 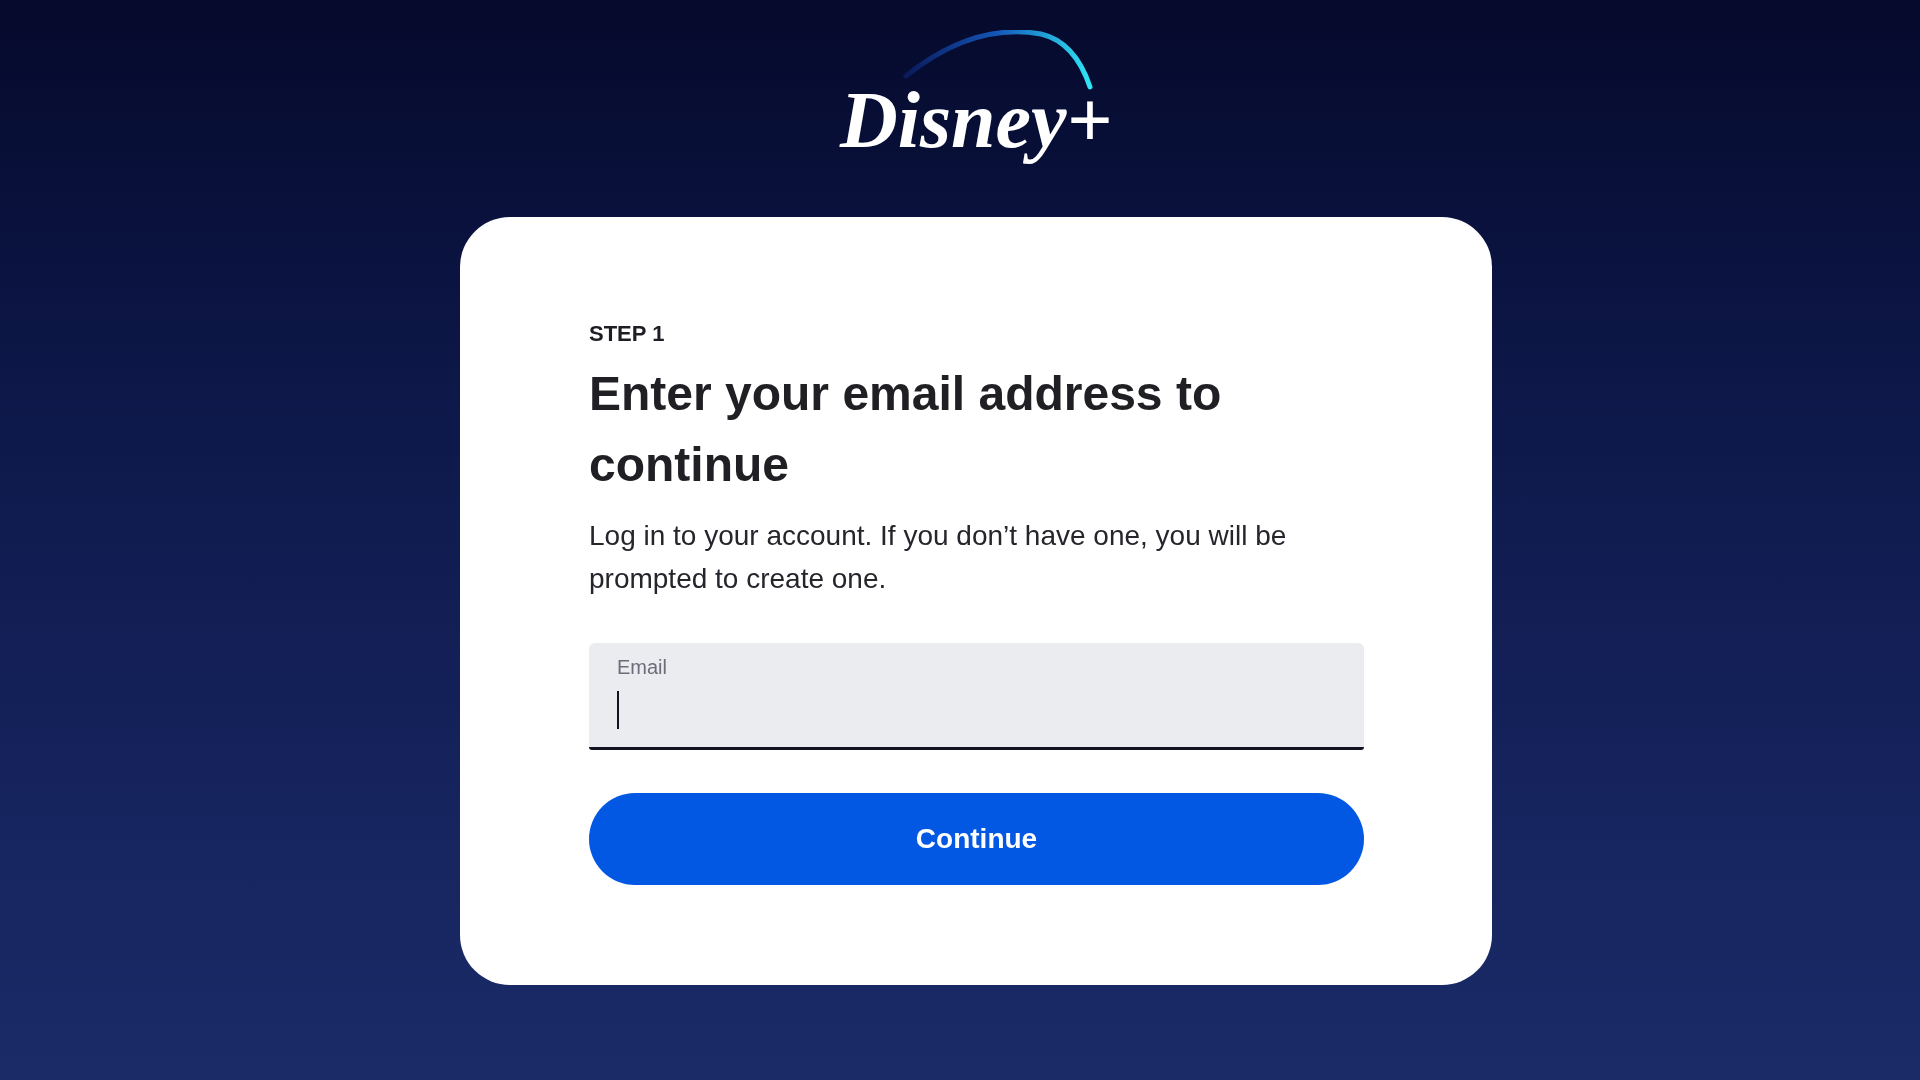 What do you see at coordinates (906, 429) in the screenshot?
I see `heading: Enter your email address to continue` at bounding box center [906, 429].